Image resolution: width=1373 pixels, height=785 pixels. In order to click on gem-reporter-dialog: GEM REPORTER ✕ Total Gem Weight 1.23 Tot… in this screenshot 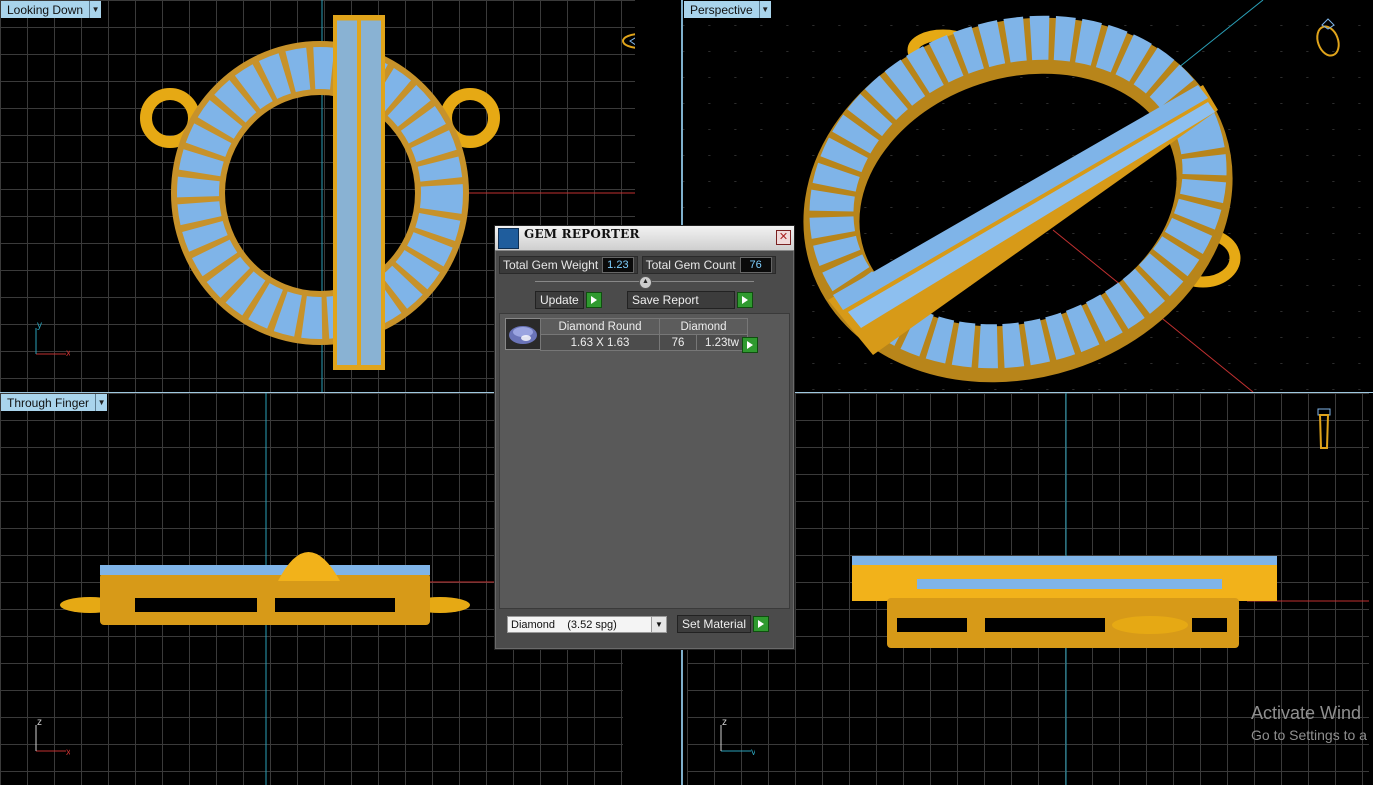, I will do `click(644, 437)`.